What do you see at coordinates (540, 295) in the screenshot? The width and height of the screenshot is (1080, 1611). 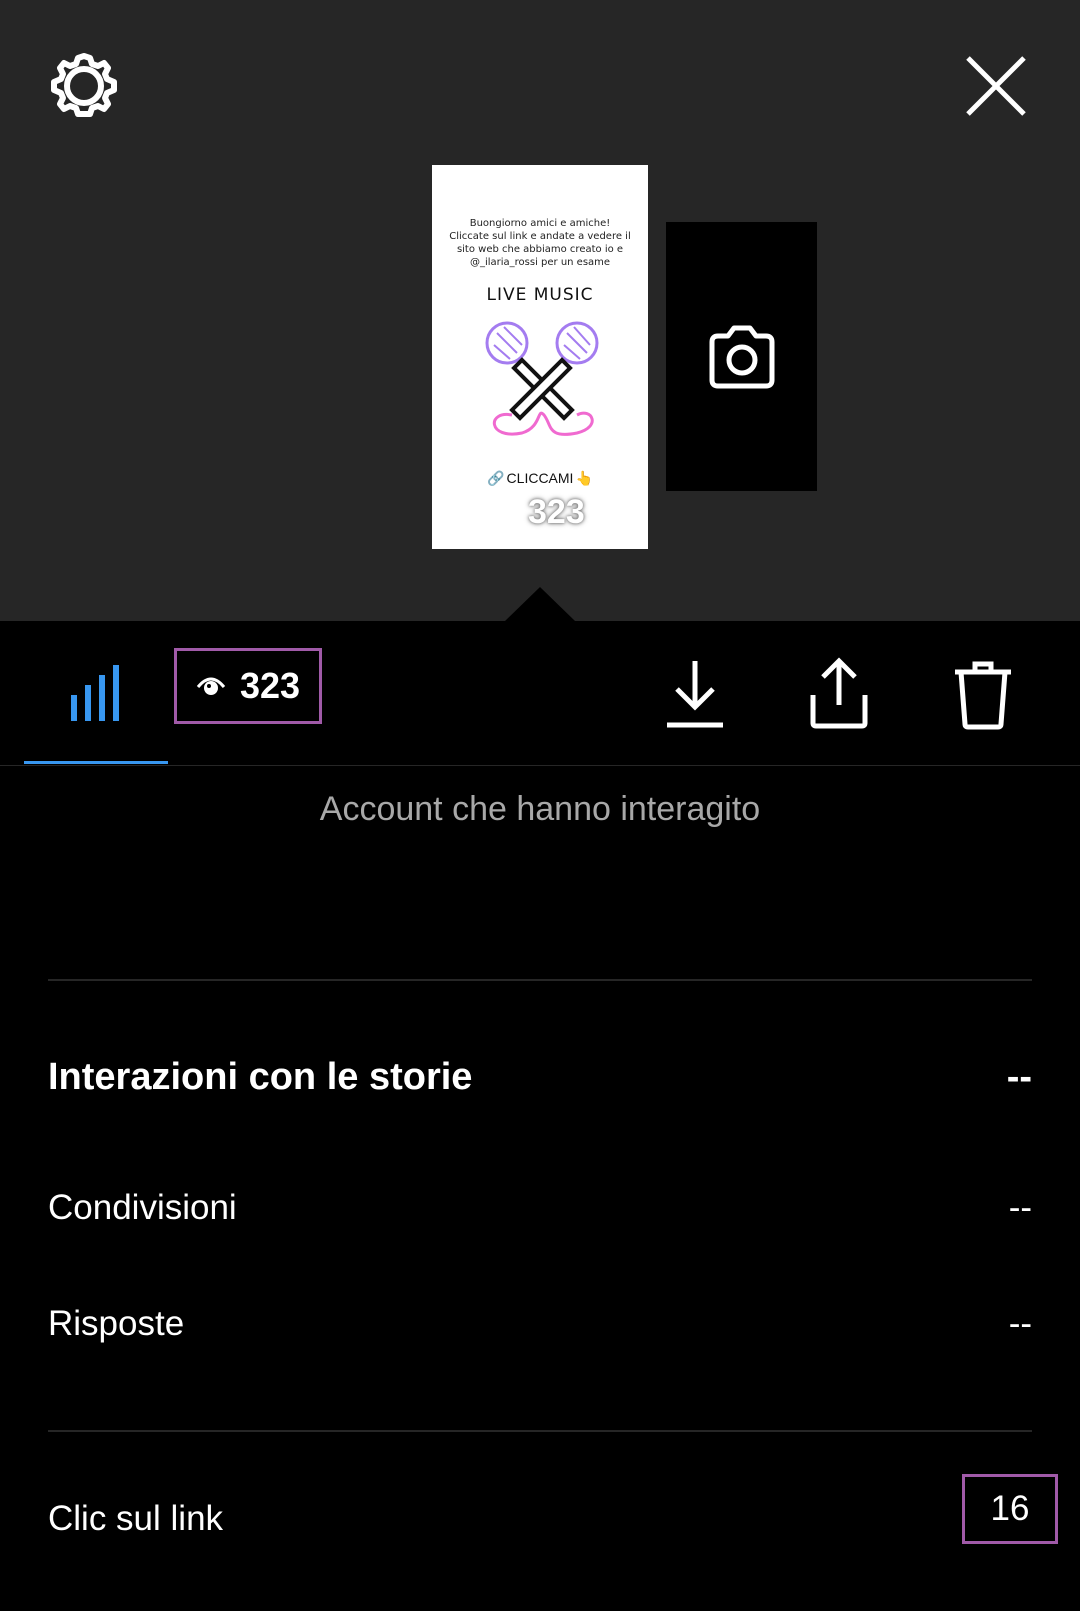 I see `story-headline: LIVE MUSIC` at bounding box center [540, 295].